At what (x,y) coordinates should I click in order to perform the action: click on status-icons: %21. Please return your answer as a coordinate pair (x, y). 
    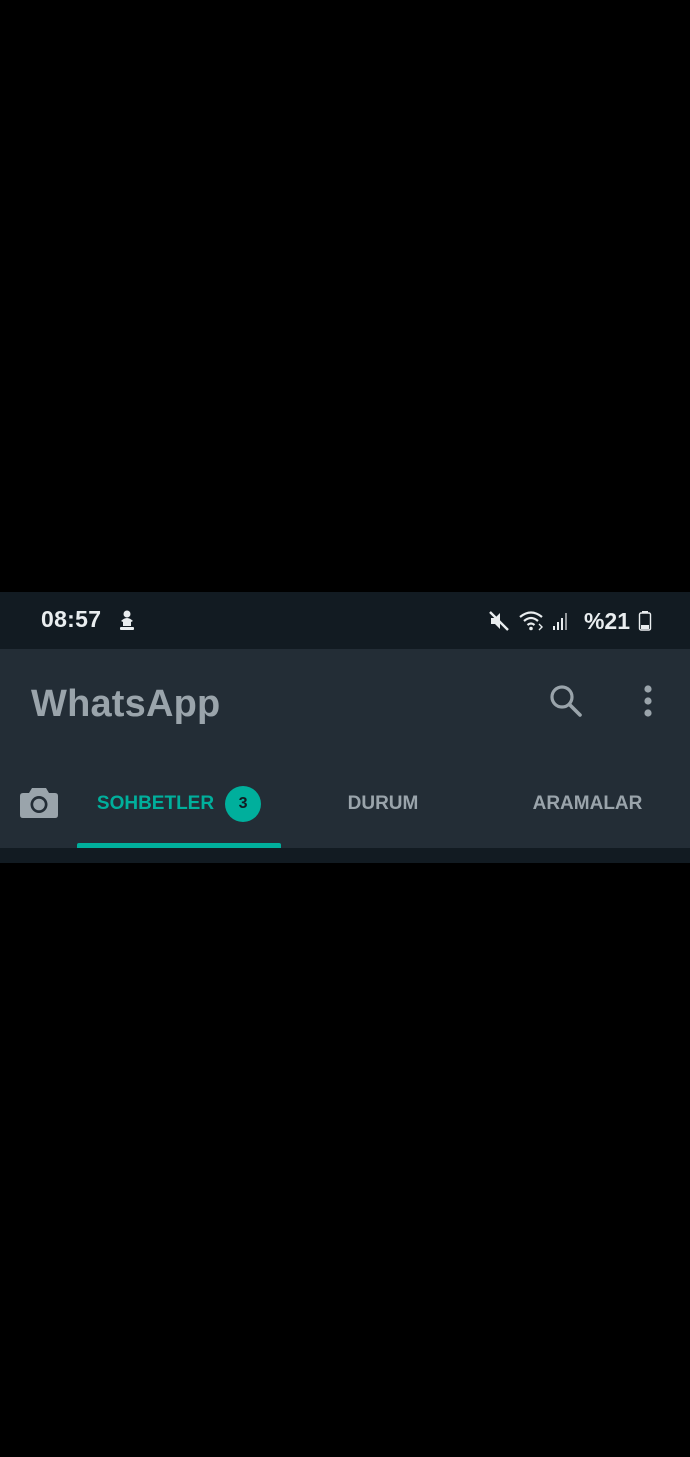
    Looking at the image, I should click on (570, 621).